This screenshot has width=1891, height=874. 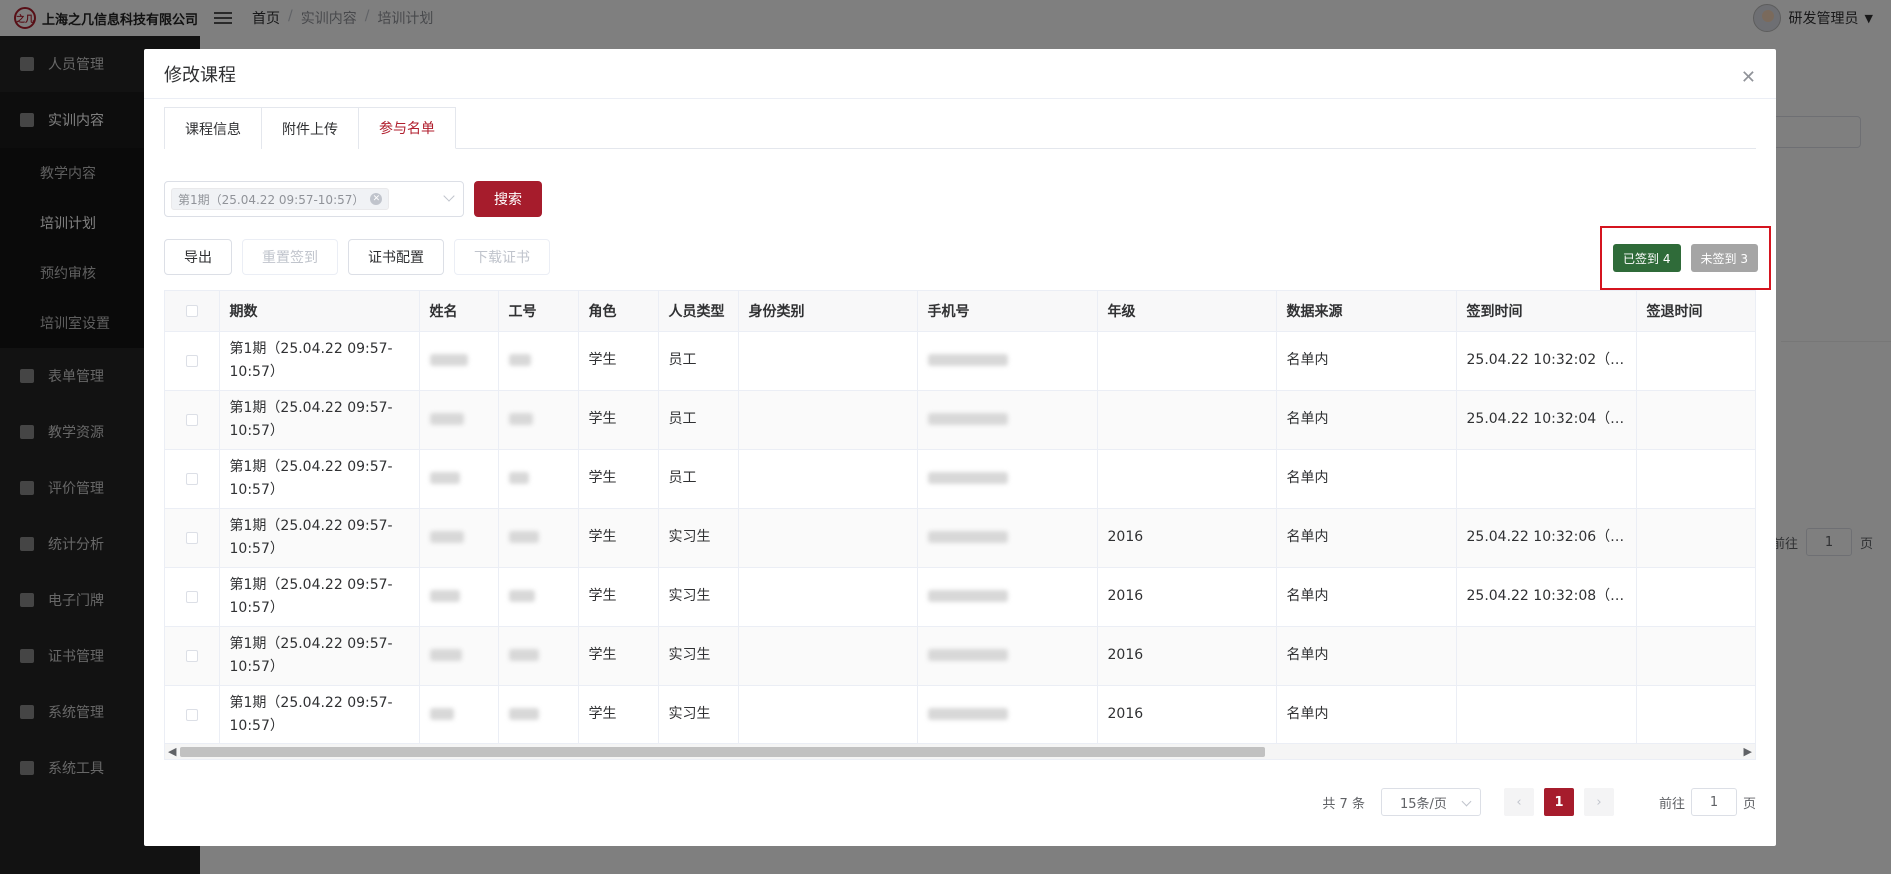 I want to click on tag-close-icon: ✕, so click(x=376, y=199).